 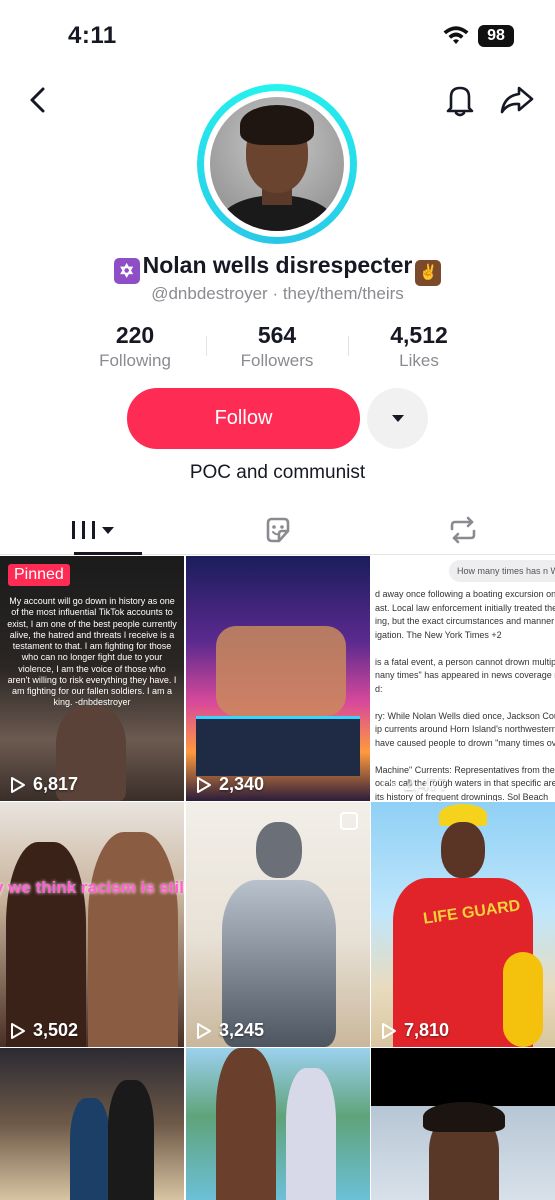 I want to click on view-count: 3,245, so click(x=229, y=1030).